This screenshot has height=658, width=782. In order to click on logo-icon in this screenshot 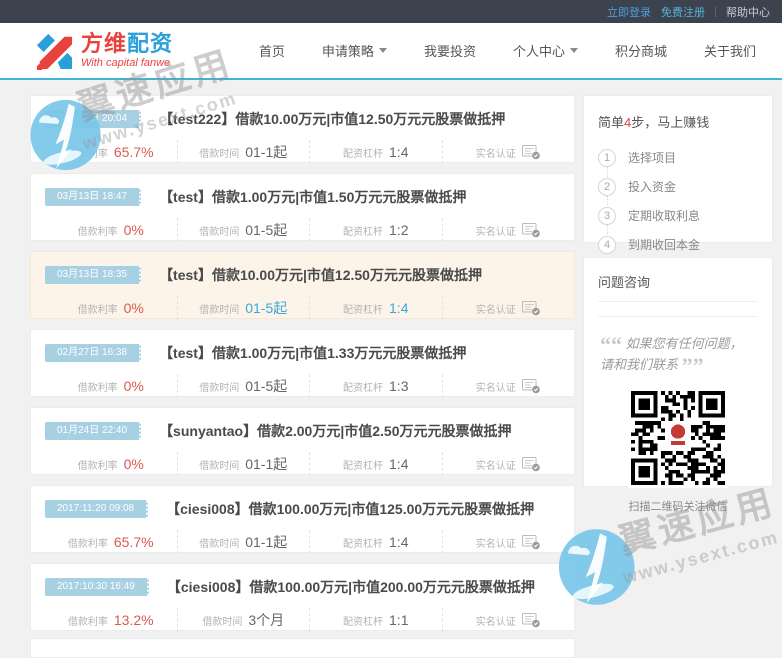, I will do `click(54, 51)`.